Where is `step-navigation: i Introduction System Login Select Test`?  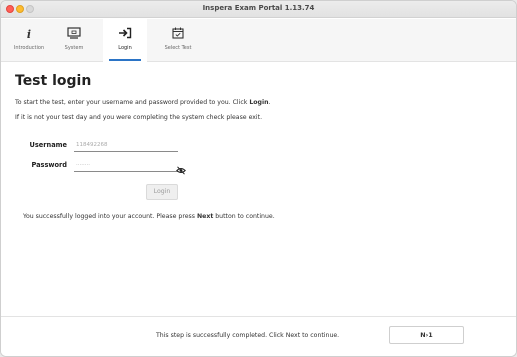 step-navigation: i Introduction System Login Select Test is located at coordinates (258, 40).